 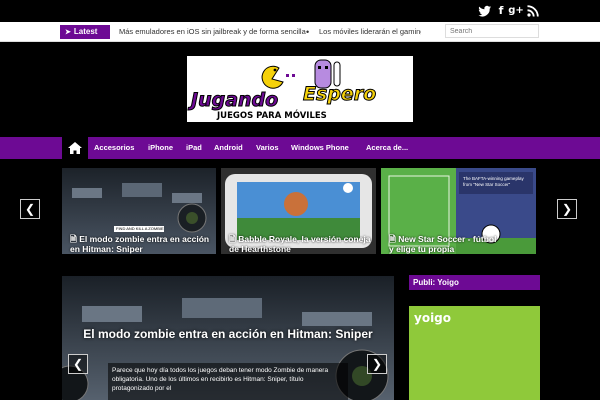 I want to click on nav-item-ipad: iPad, so click(x=194, y=148).